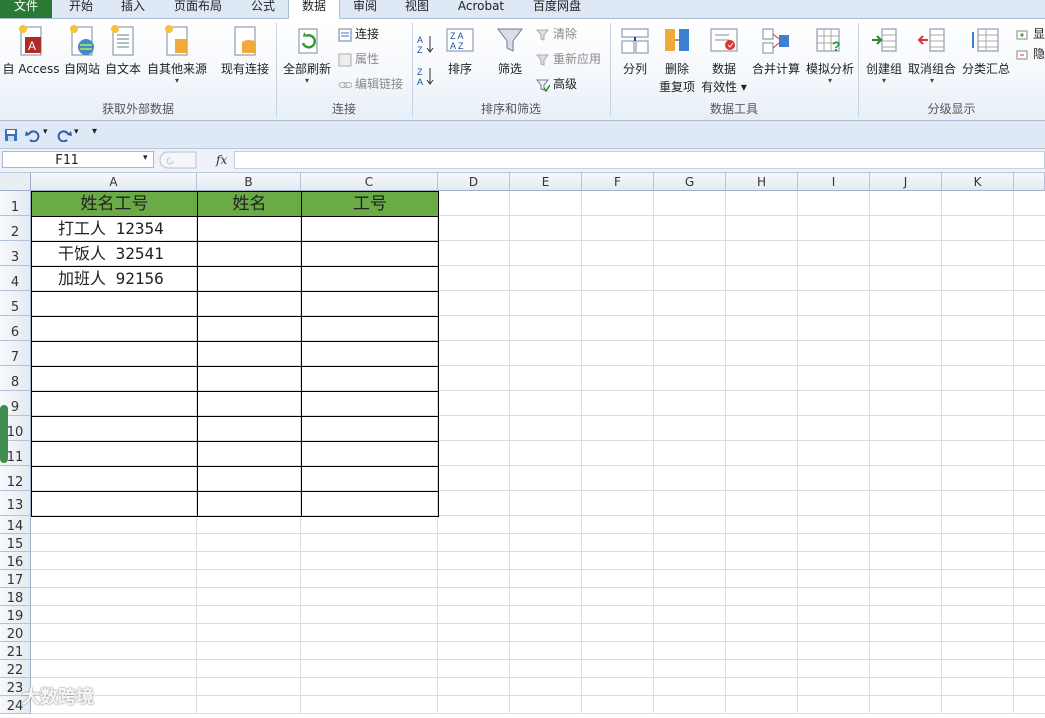 The image size is (1045, 718). Describe the element at coordinates (1030, 54) in the screenshot. I see `hide-detail-button: 隐` at that location.